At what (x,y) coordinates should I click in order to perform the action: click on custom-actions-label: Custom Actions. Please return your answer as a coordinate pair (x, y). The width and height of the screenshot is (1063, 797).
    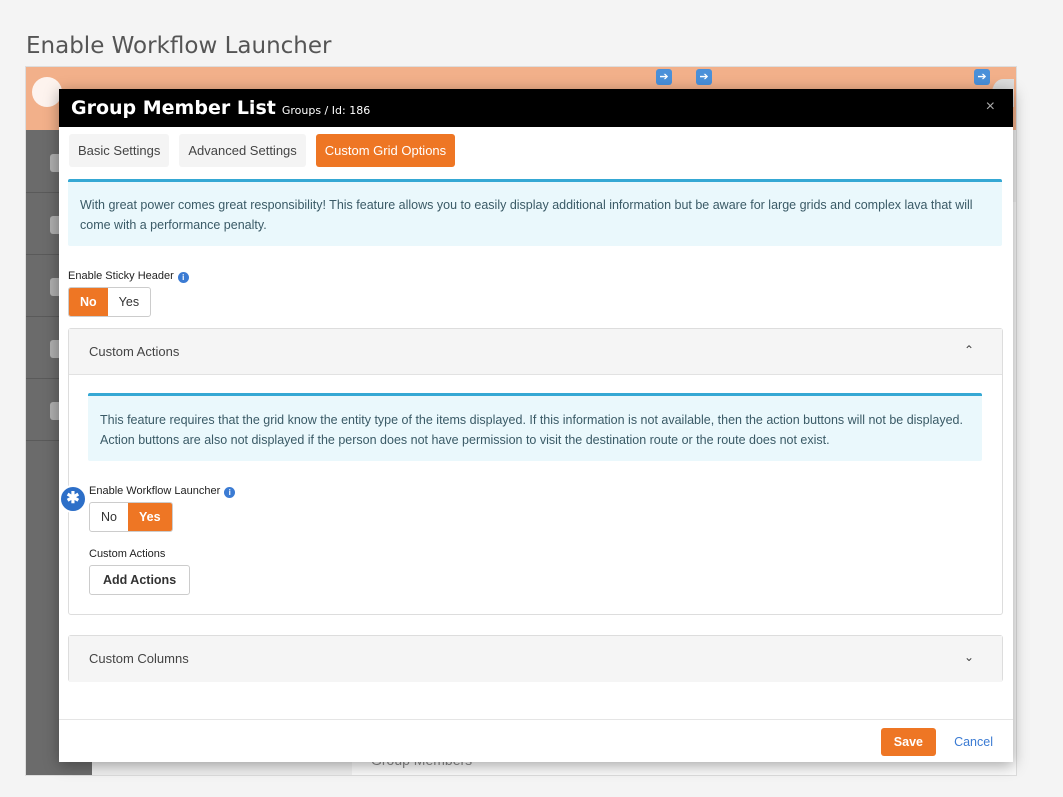
    Looking at the image, I should click on (127, 554).